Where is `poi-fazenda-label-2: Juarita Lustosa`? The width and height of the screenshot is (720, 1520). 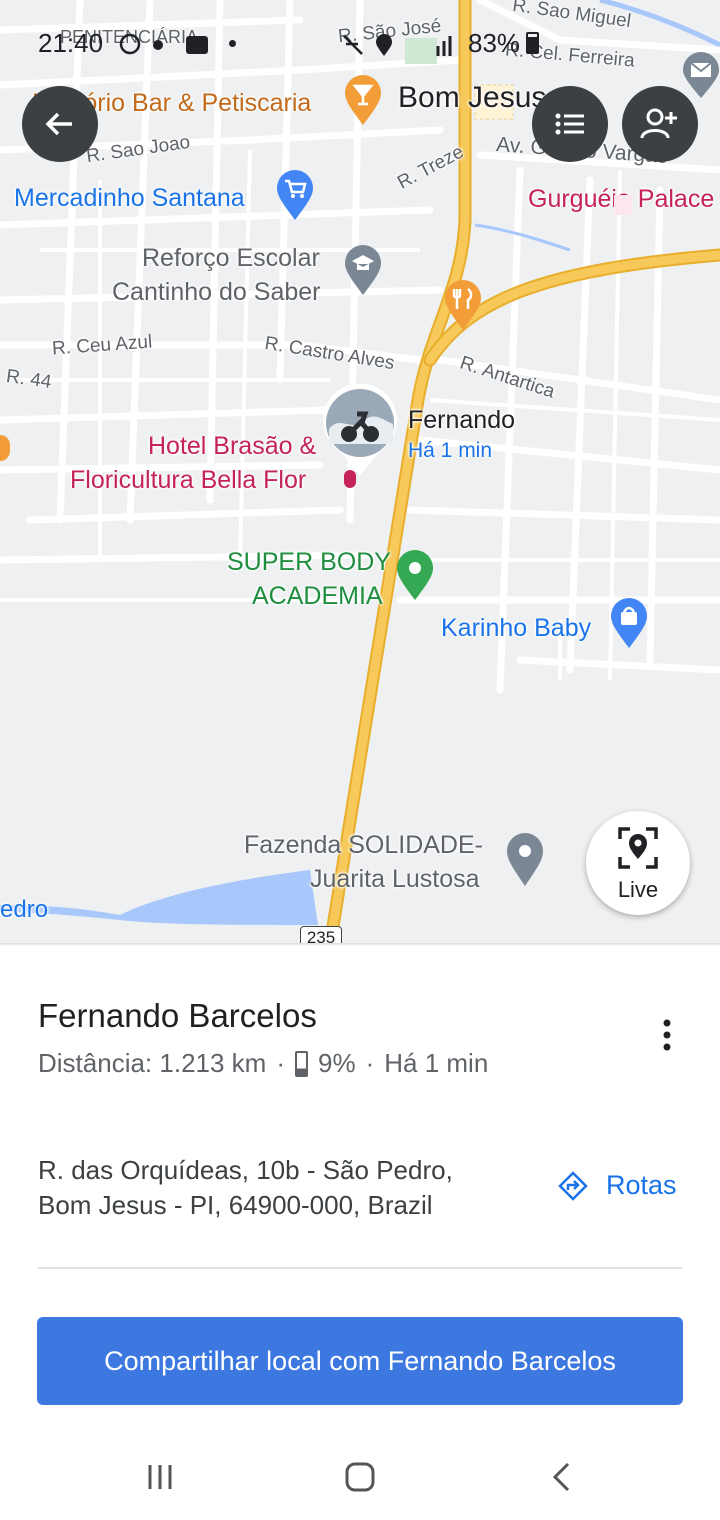 poi-fazenda-label-2: Juarita Lustosa is located at coordinates (395, 879).